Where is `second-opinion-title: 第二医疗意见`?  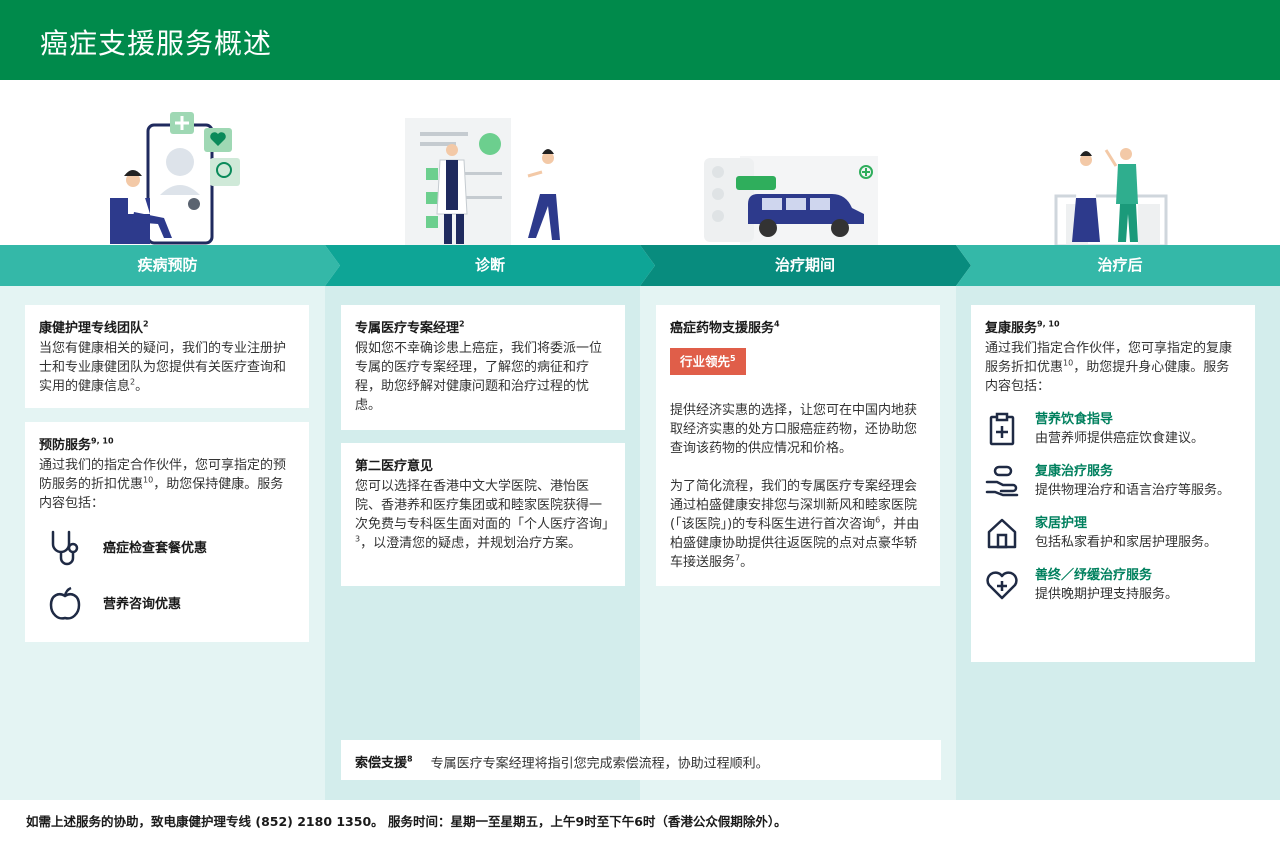
second-opinion-title: 第二医疗意见 is located at coordinates (394, 466).